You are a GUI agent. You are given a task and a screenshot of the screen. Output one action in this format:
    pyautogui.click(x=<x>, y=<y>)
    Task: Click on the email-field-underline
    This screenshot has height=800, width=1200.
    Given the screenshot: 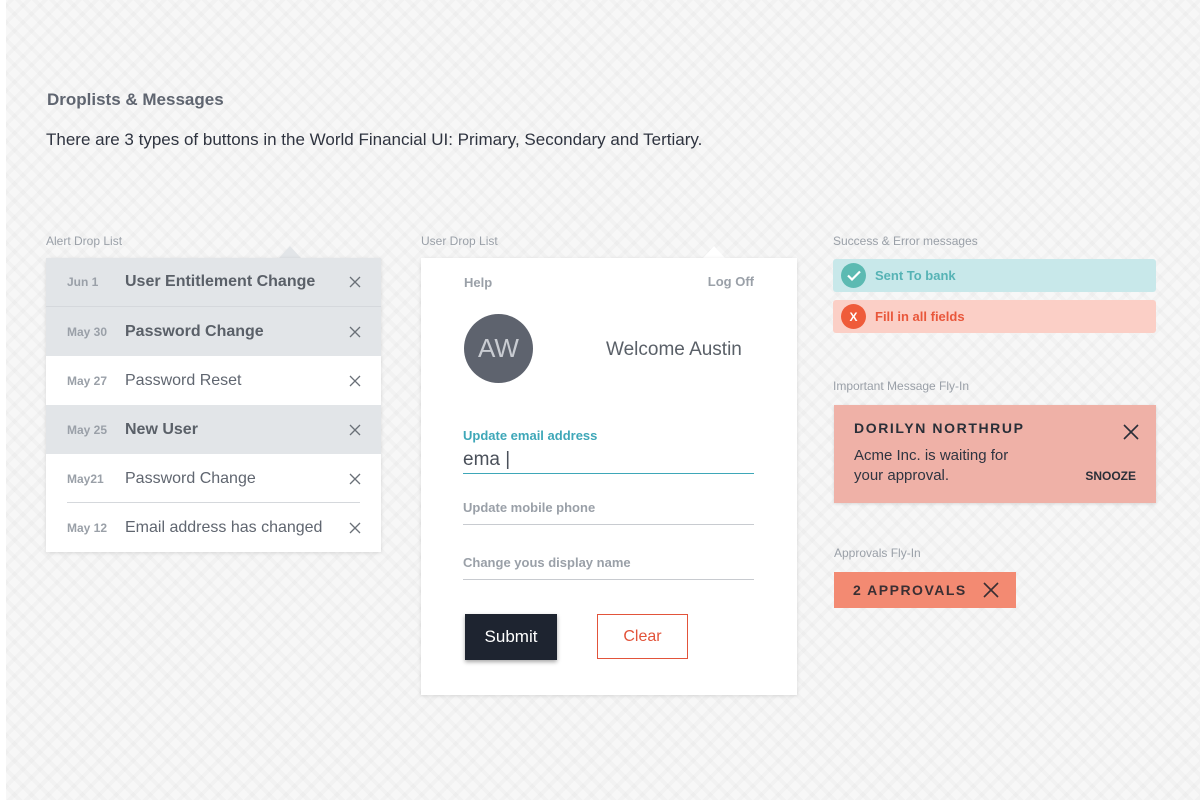 What is the action you would take?
    pyautogui.click(x=608, y=473)
    